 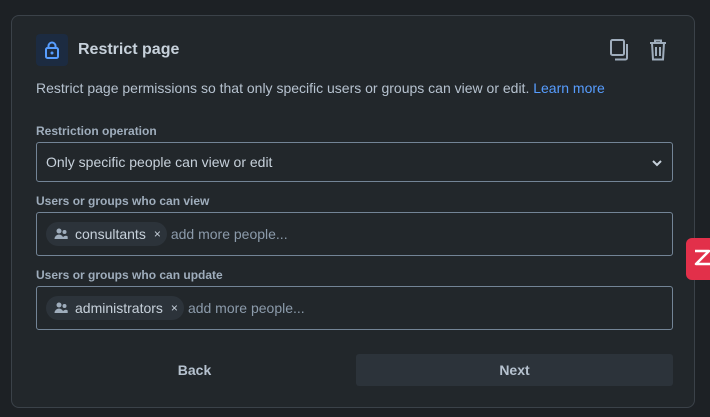 I want to click on updaters-label: Users or groups who can update, so click(x=129, y=275).